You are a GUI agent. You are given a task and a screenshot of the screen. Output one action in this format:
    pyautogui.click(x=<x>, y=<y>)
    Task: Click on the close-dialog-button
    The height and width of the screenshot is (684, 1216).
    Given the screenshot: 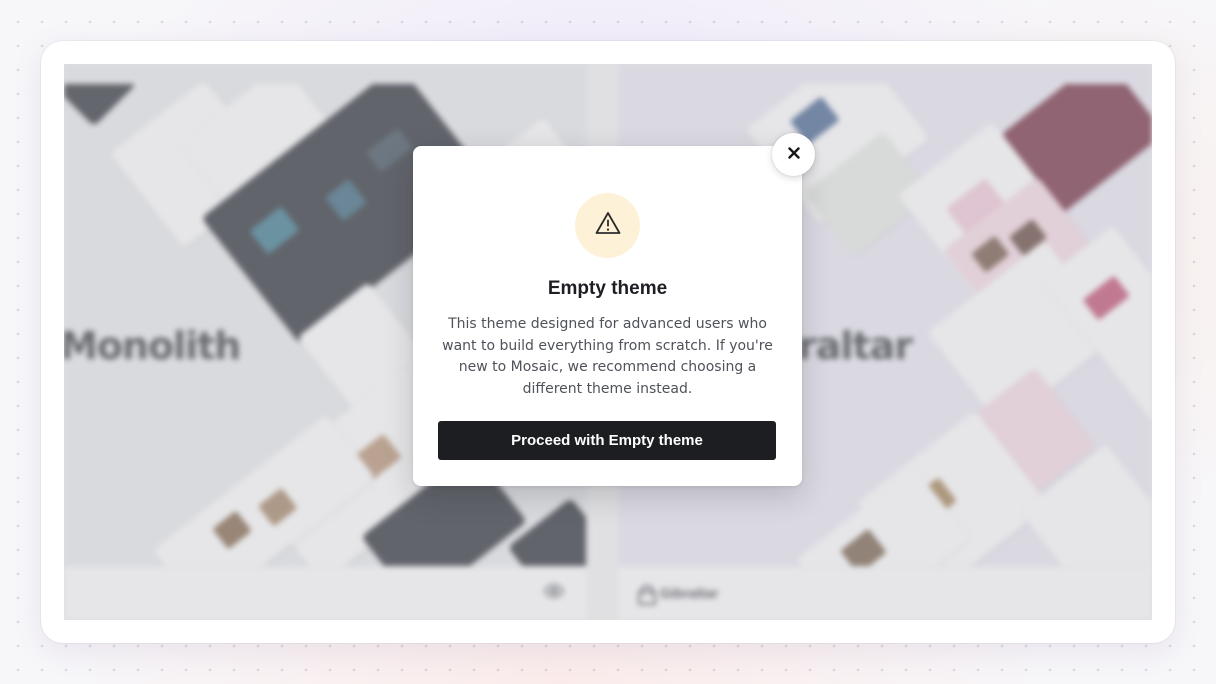 What is the action you would take?
    pyautogui.click(x=793, y=154)
    